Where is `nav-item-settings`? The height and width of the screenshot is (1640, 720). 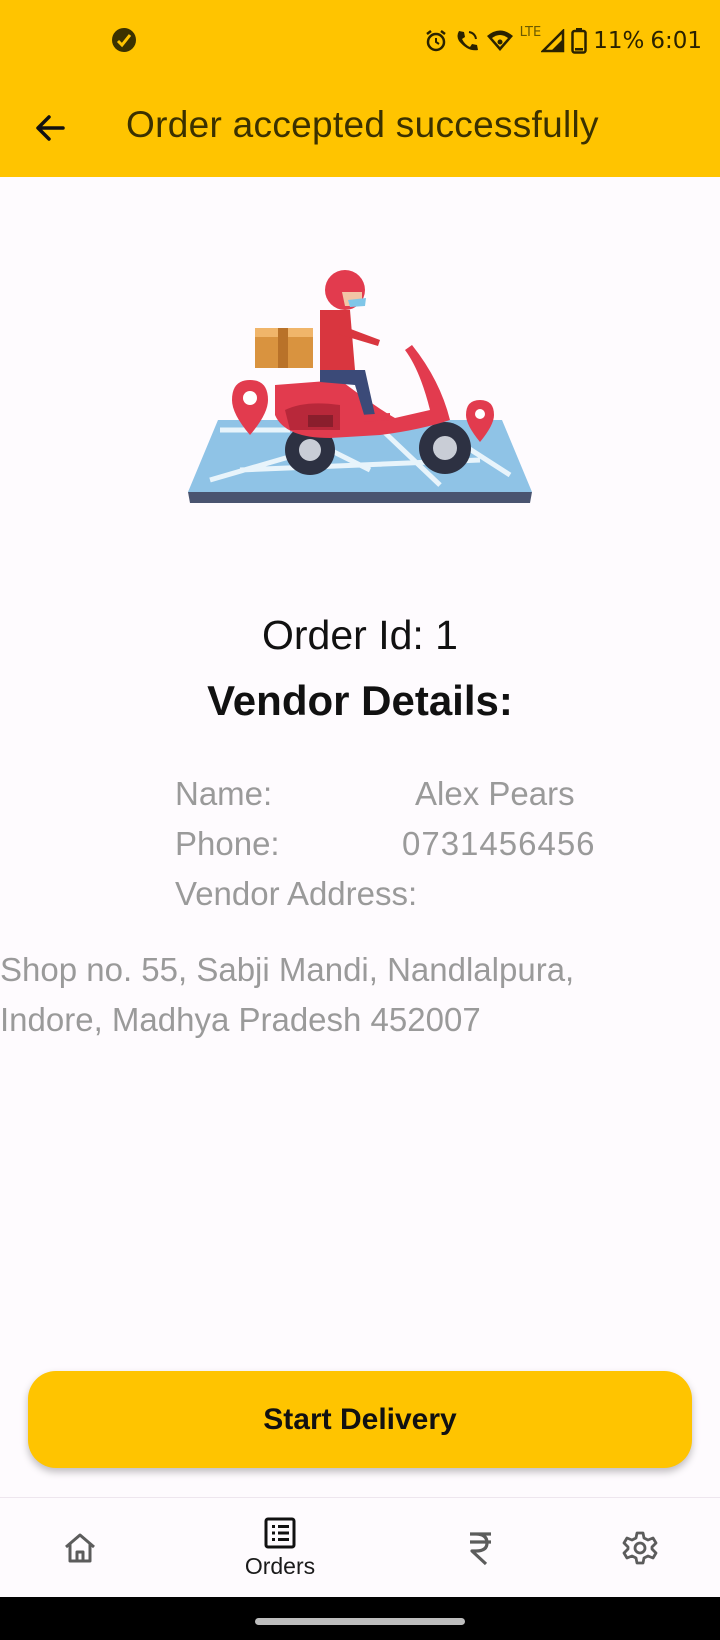 nav-item-settings is located at coordinates (640, 1548).